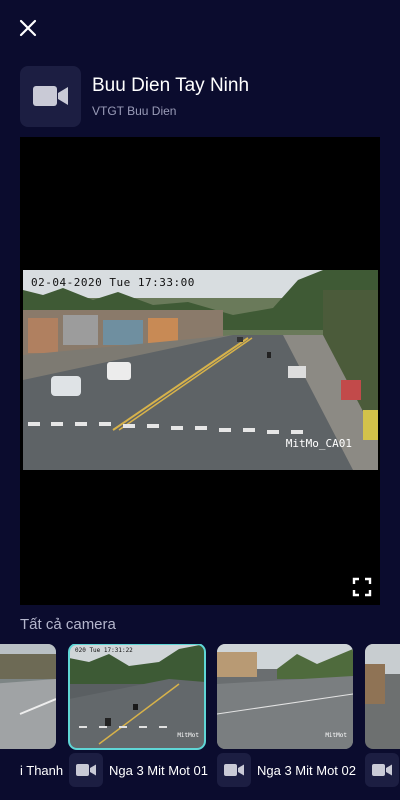  I want to click on camera-name: Nga 3 Mit Mot 02, so click(306, 770).